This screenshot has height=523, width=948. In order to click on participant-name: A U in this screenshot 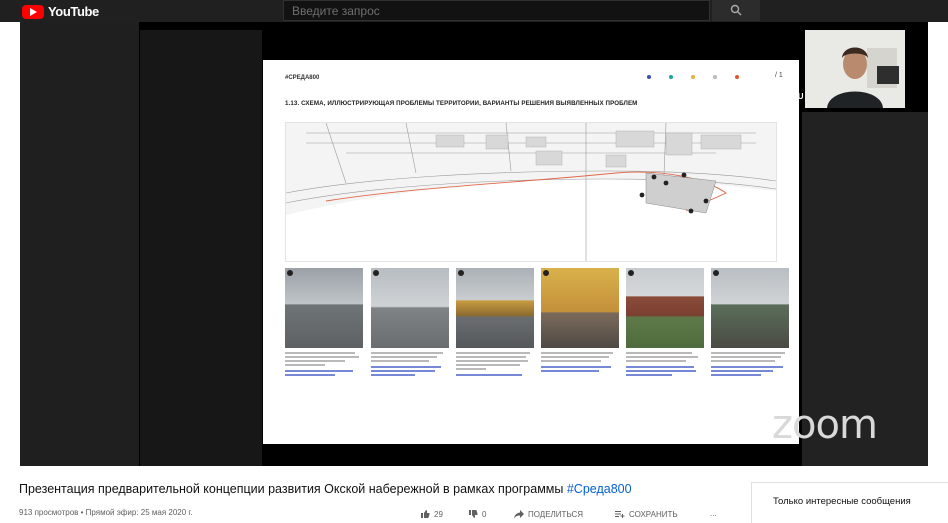, I will do `click(797, 96)`.